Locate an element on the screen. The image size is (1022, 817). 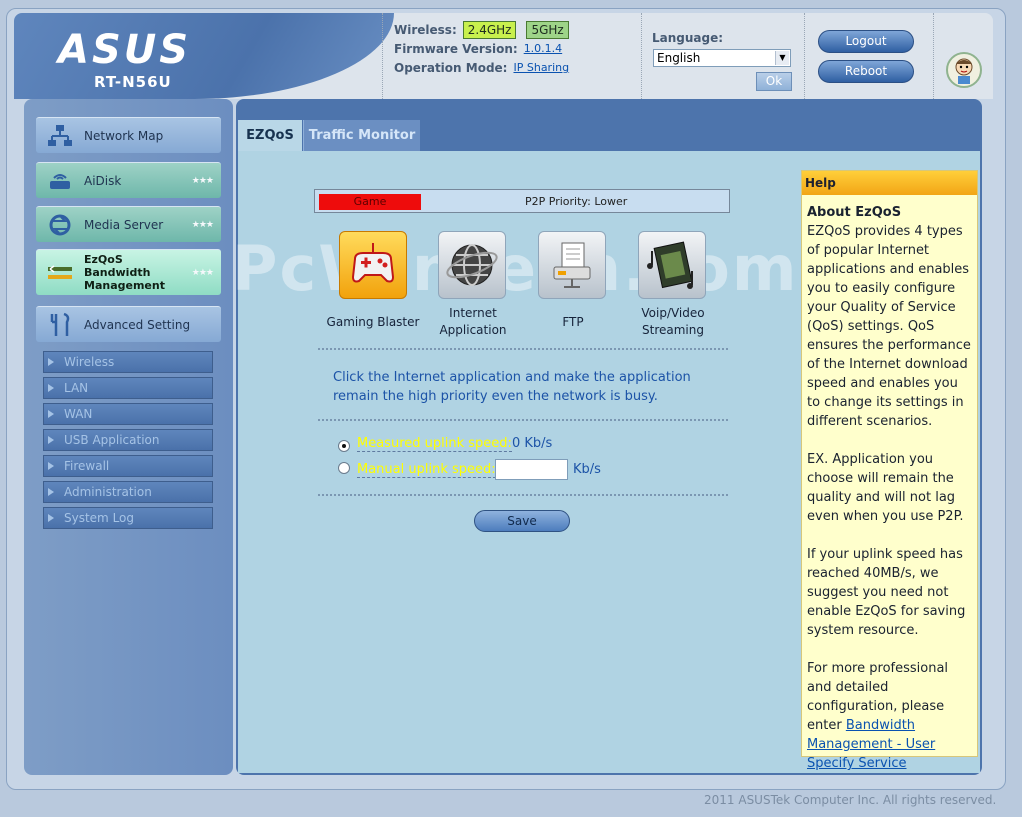
operation-mode-link: IP Sharing is located at coordinates (541, 67).